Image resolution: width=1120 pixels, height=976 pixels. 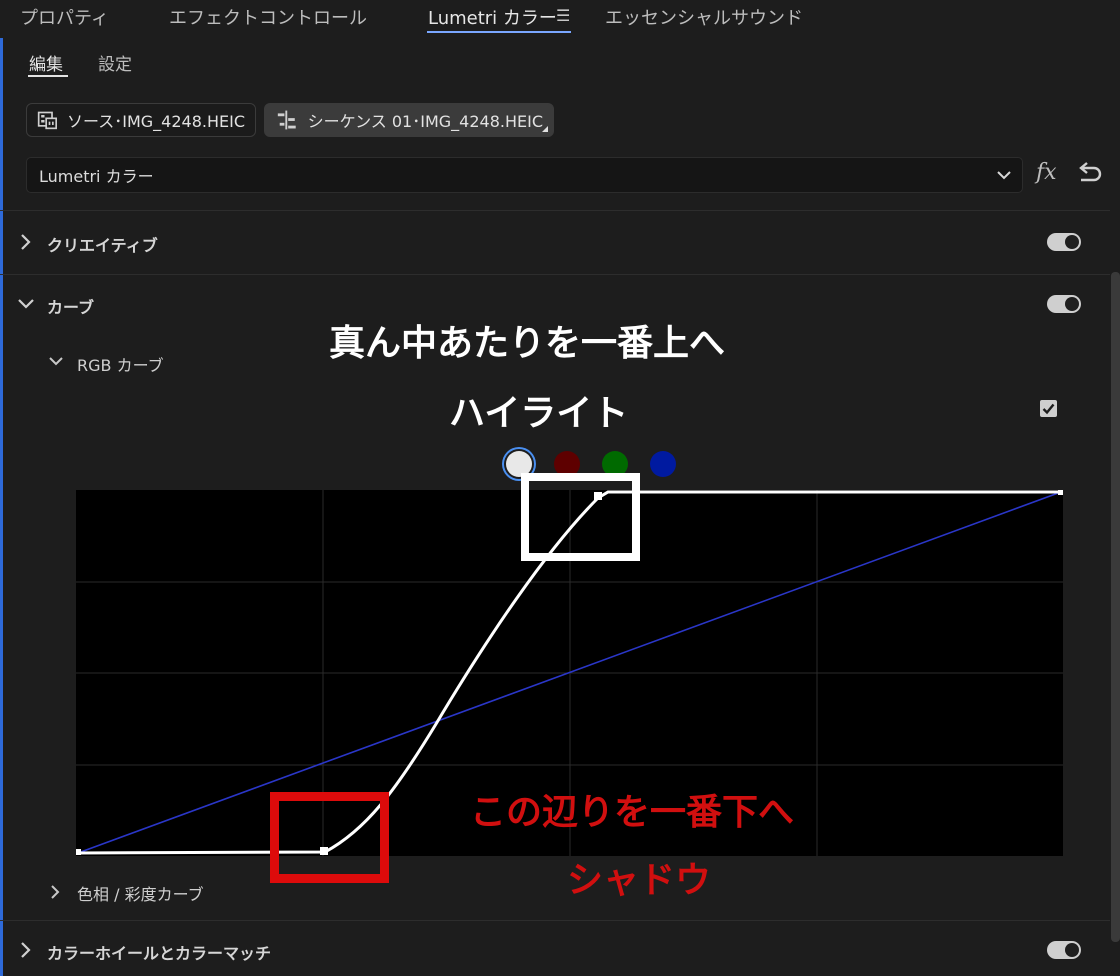 I want to click on fx-icon: fx, so click(x=1046, y=172).